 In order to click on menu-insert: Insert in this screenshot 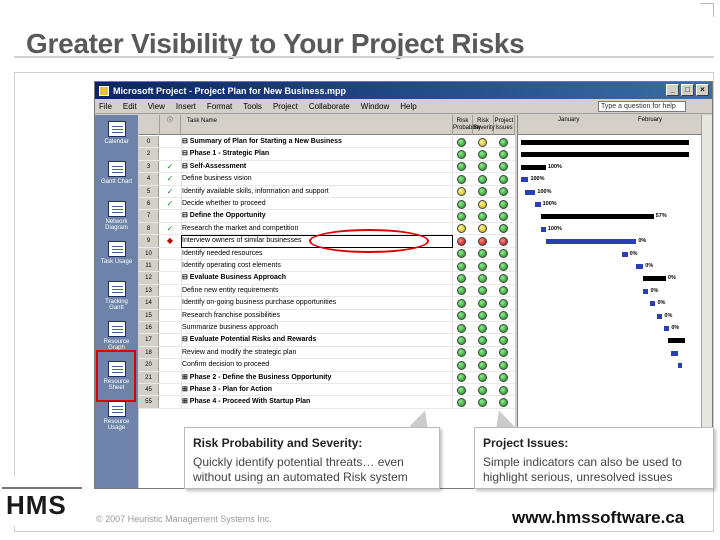, I will do `click(186, 106)`.